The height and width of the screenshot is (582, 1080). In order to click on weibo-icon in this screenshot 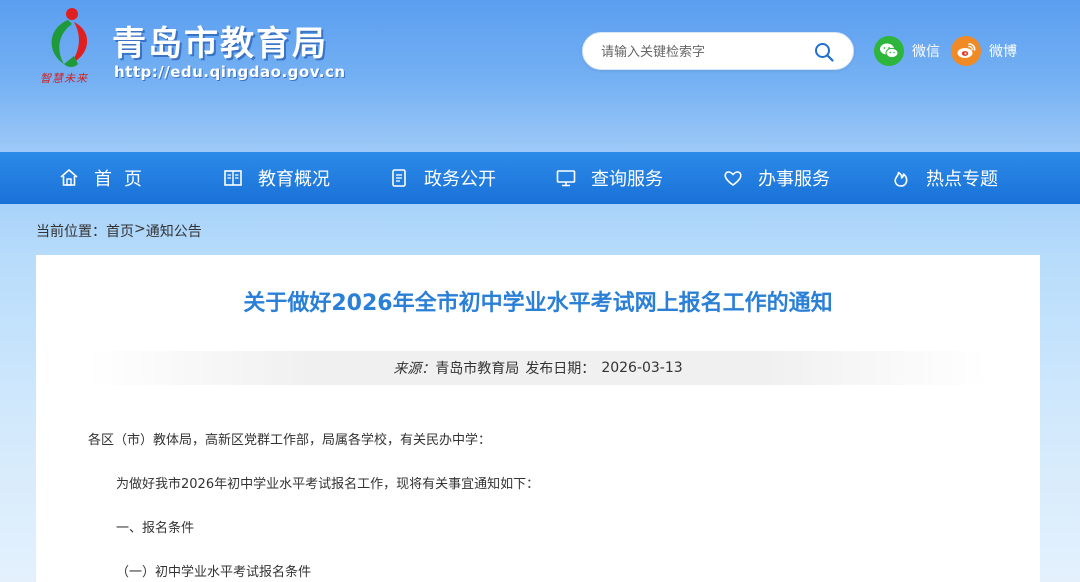, I will do `click(966, 51)`.